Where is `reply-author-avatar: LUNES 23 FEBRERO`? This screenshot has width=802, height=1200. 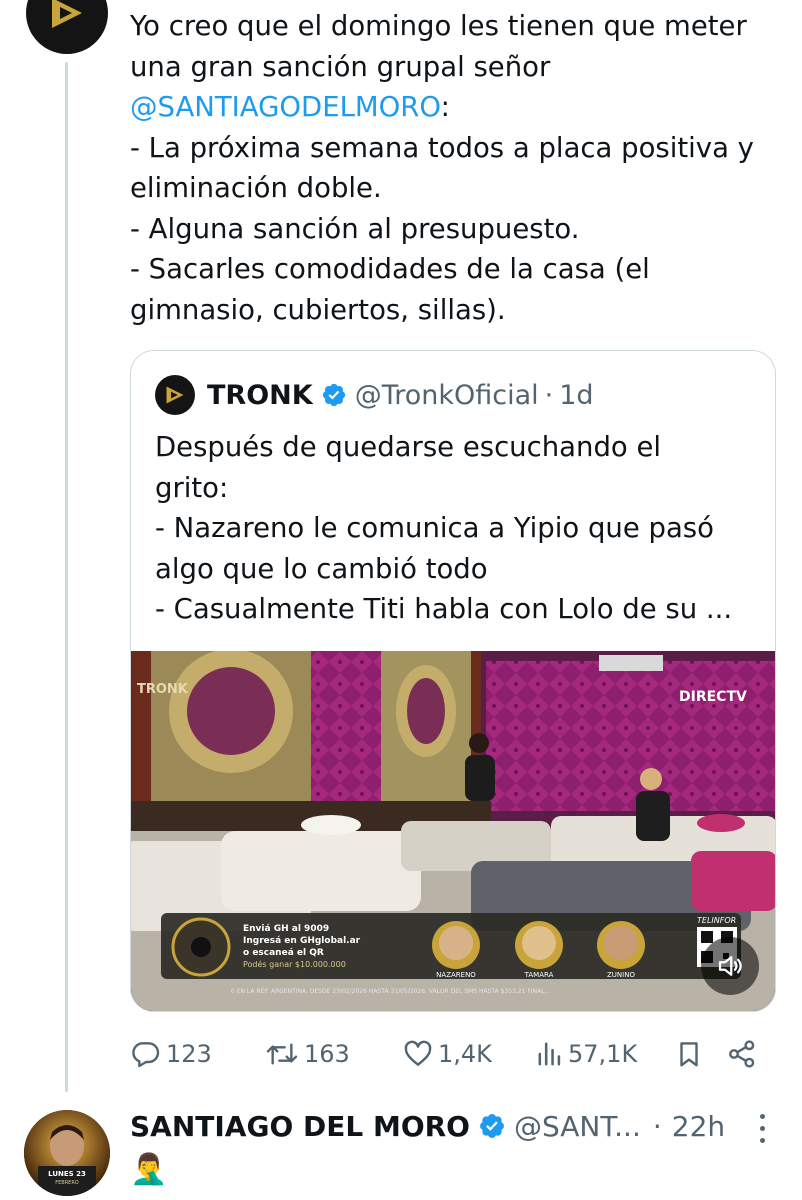
reply-author-avatar: LUNES 23 FEBRERO is located at coordinates (67, 1153).